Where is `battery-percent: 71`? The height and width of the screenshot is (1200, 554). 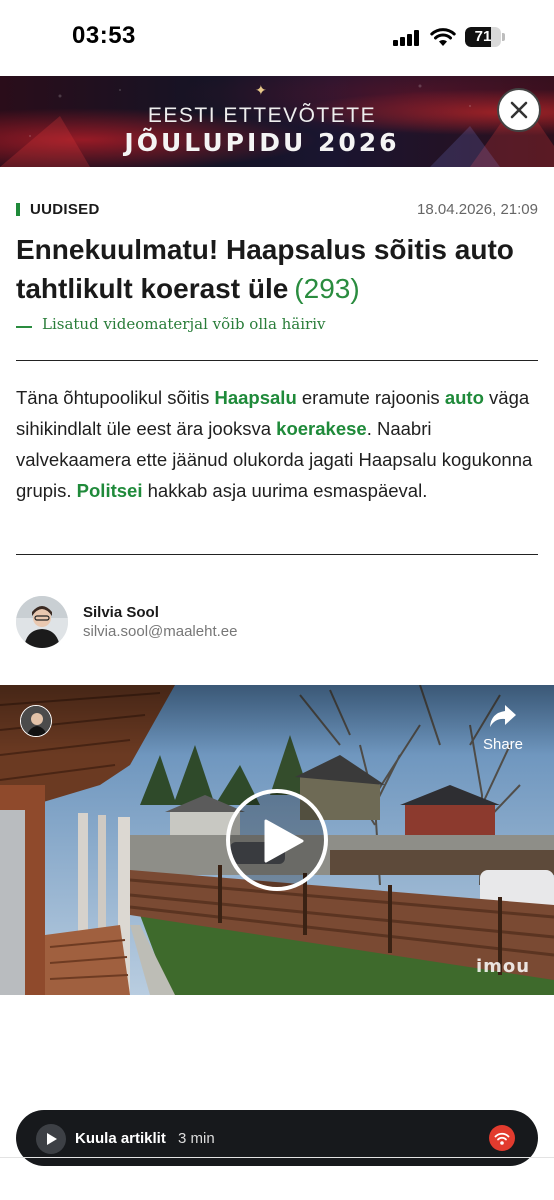
battery-percent: 71 is located at coordinates (483, 36).